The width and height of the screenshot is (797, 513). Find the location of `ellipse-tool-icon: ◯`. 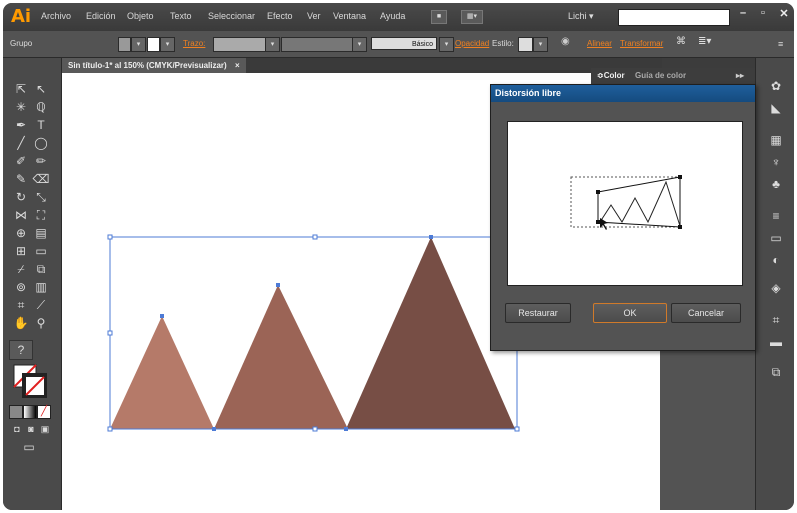

ellipse-tool-icon: ◯ is located at coordinates (41, 143).